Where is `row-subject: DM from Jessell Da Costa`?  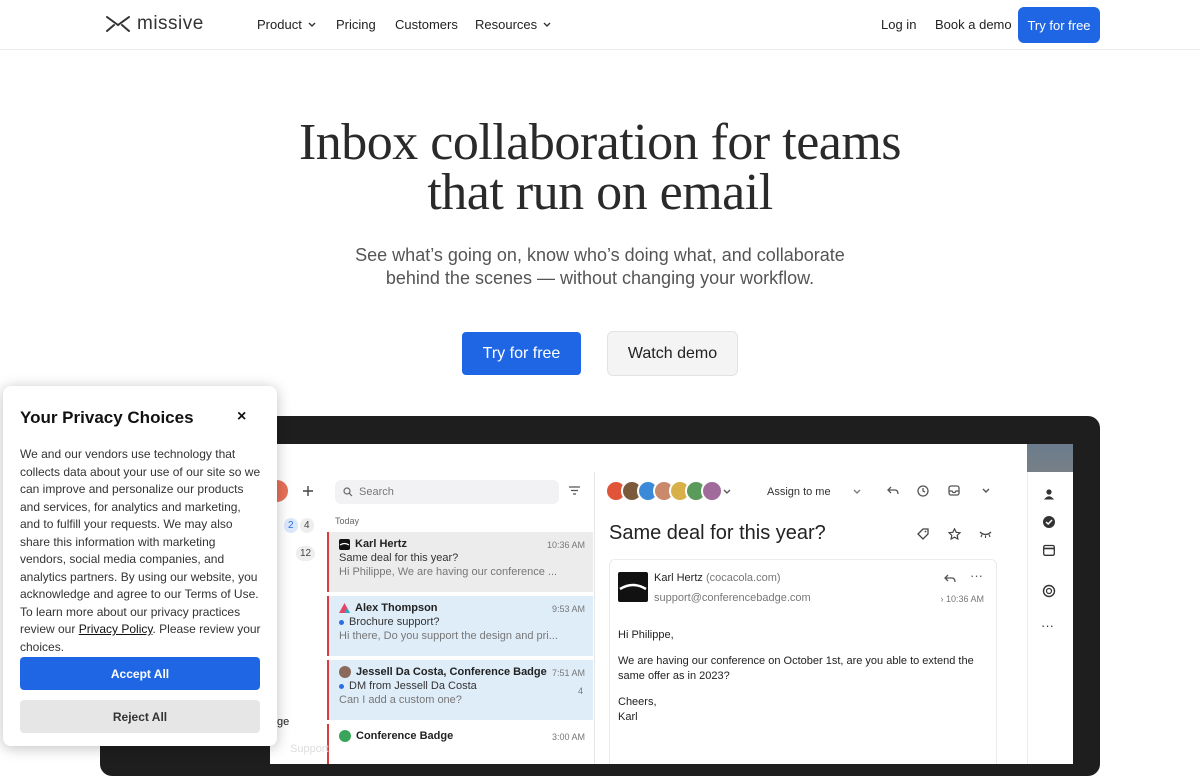
row-subject: DM from Jessell Da Costa is located at coordinates (413, 686).